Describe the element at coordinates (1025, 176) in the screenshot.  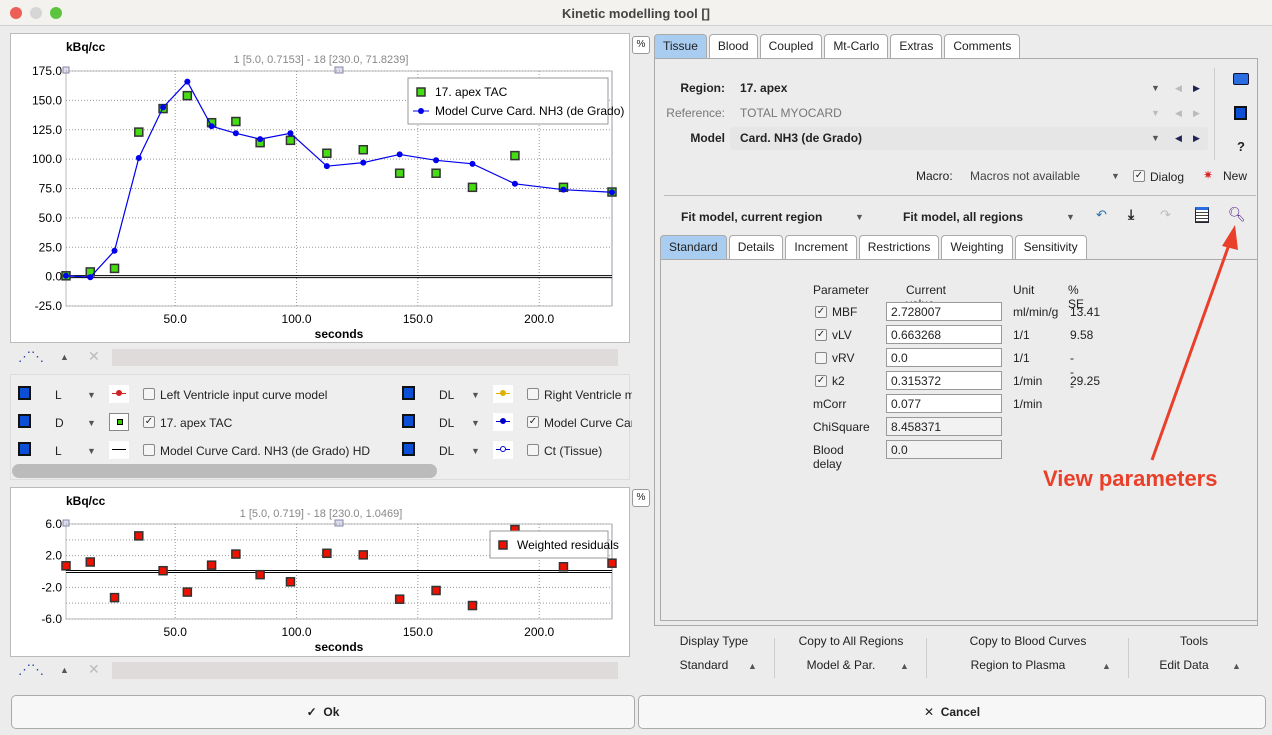
I see `macro-value: Macros not available` at that location.